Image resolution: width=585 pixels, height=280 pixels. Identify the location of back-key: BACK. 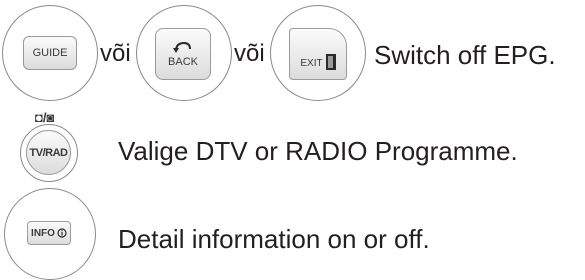
(183, 54).